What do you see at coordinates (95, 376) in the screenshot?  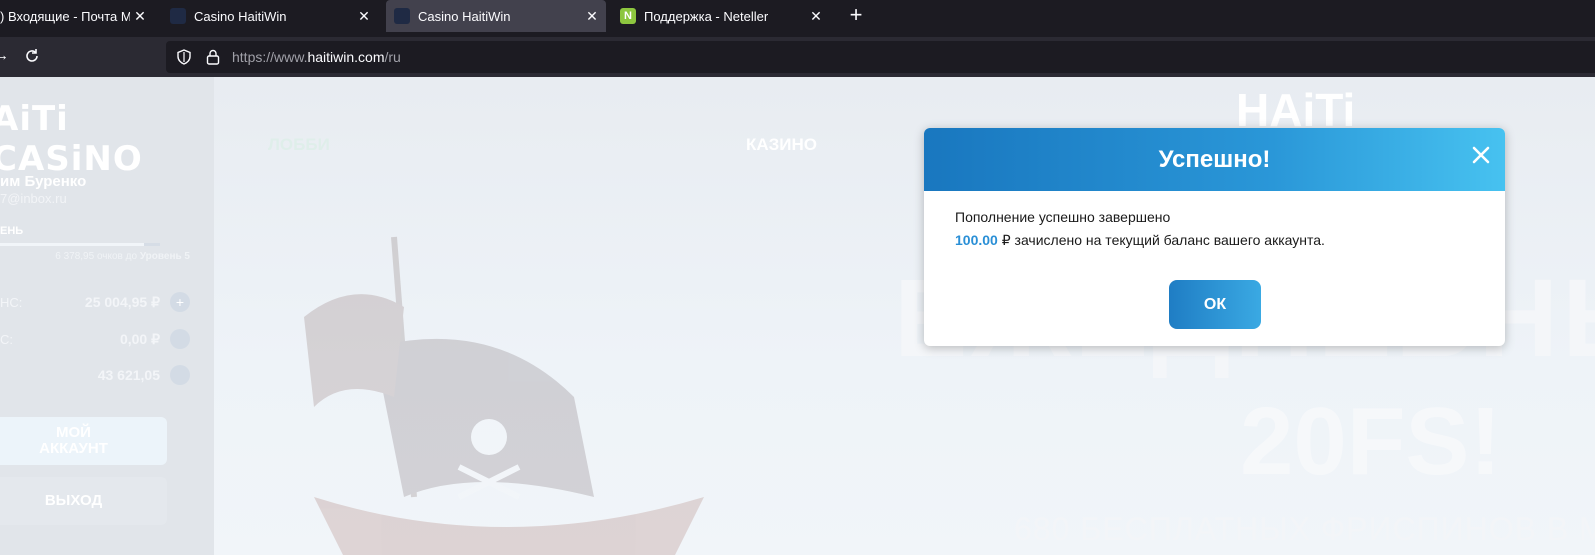 I see `balance-row-points: 43 621,05` at bounding box center [95, 376].